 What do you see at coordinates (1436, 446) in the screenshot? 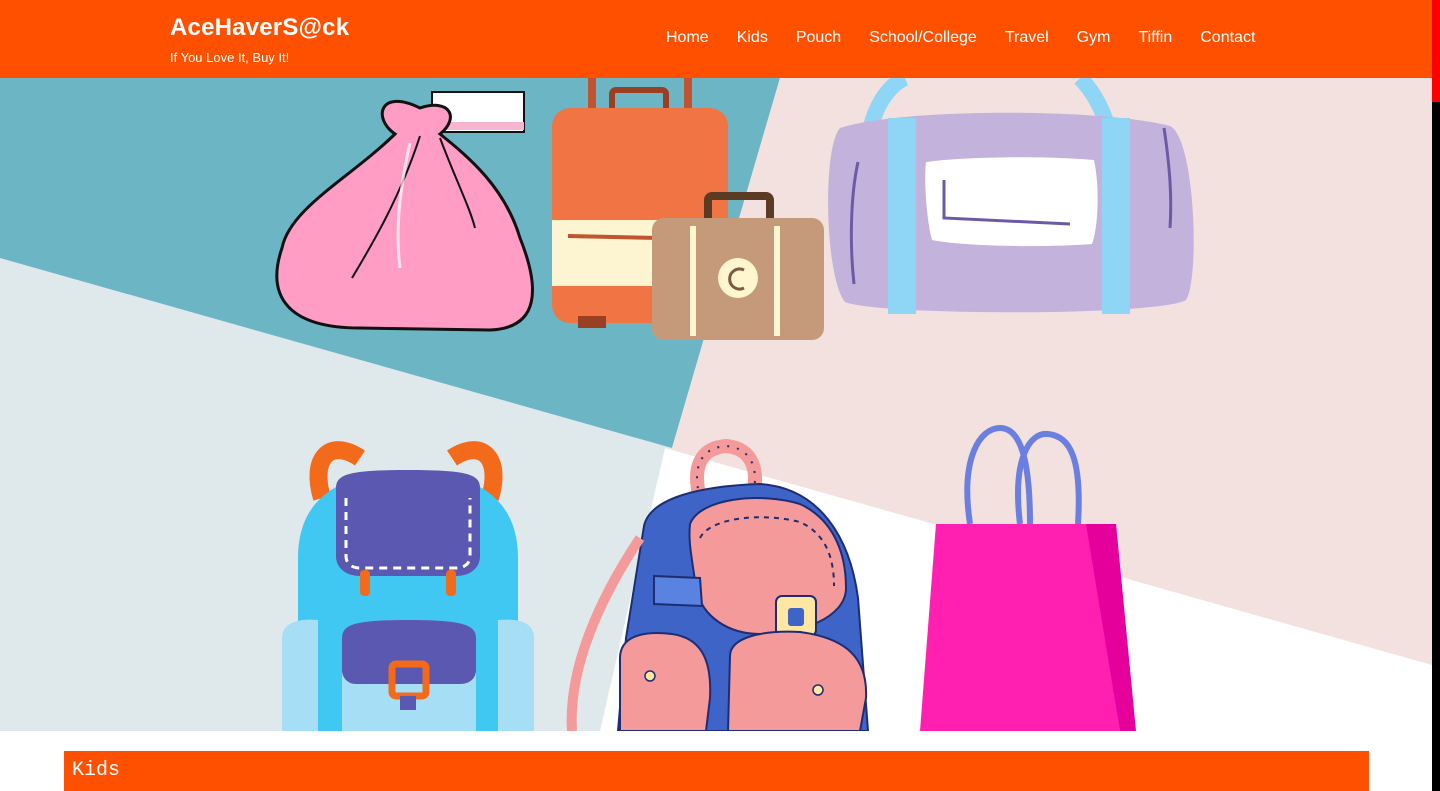
I see `scrollbar-track` at bounding box center [1436, 446].